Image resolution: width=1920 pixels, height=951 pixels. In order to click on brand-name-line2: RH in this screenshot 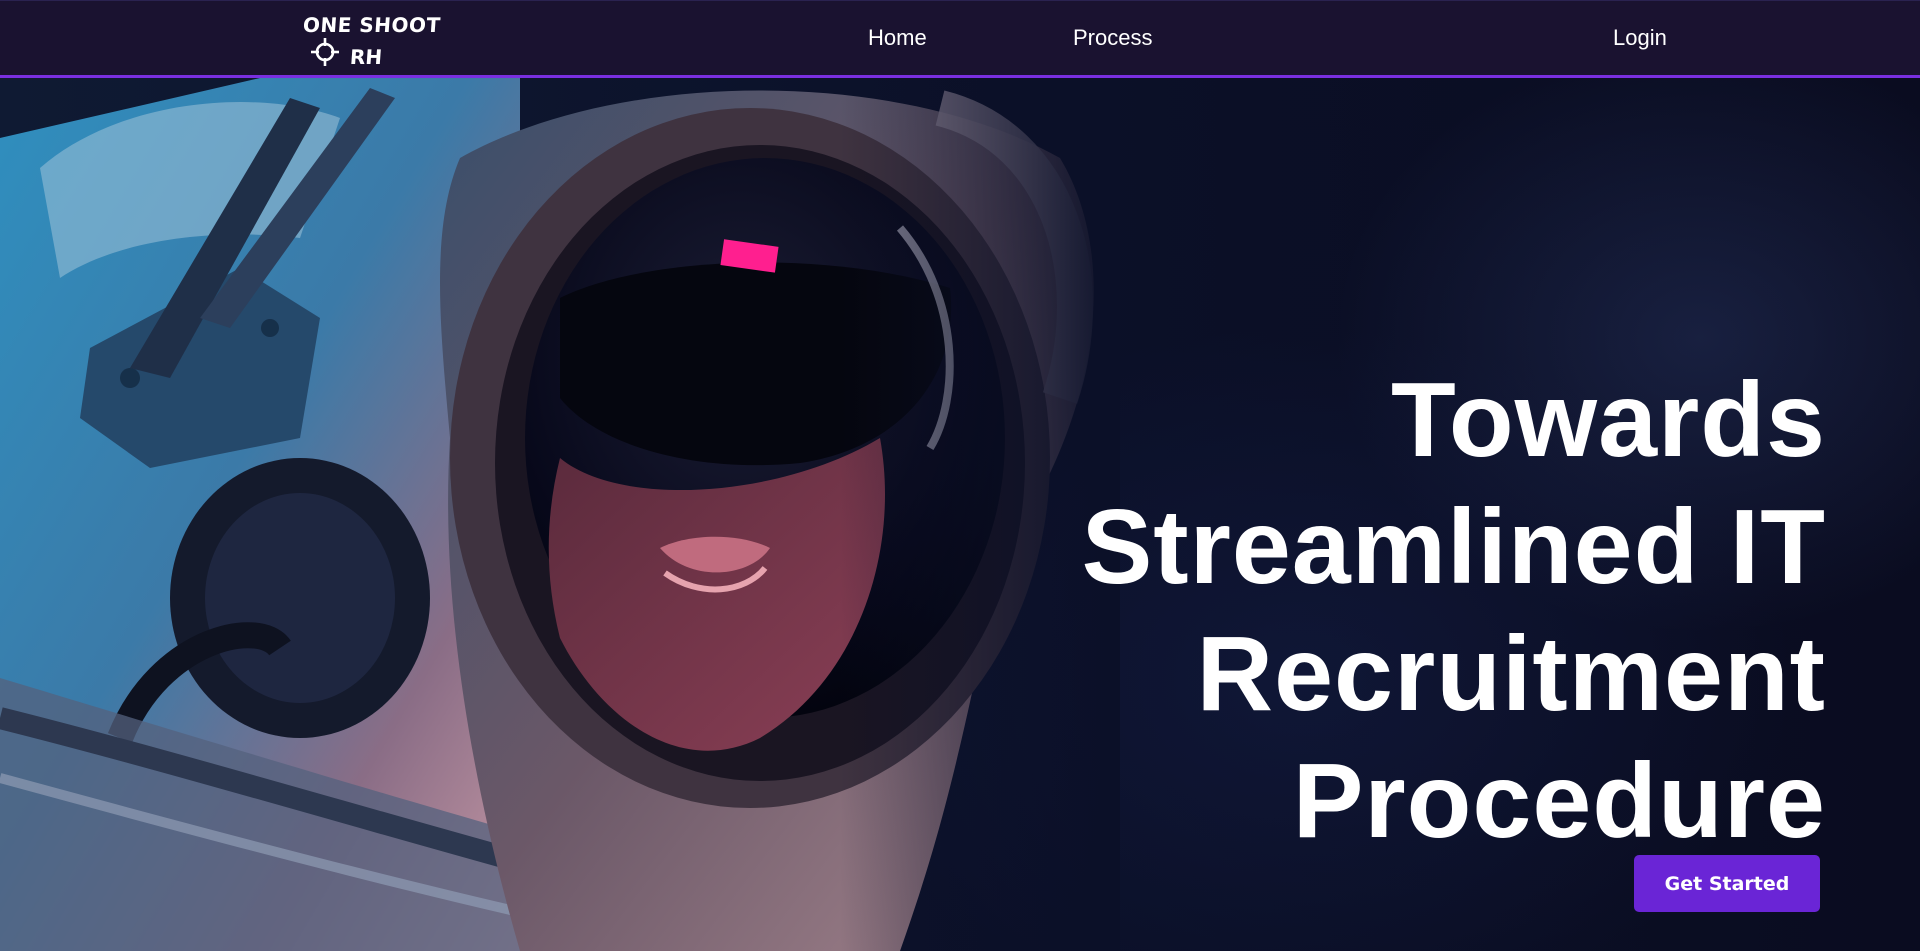, I will do `click(366, 57)`.